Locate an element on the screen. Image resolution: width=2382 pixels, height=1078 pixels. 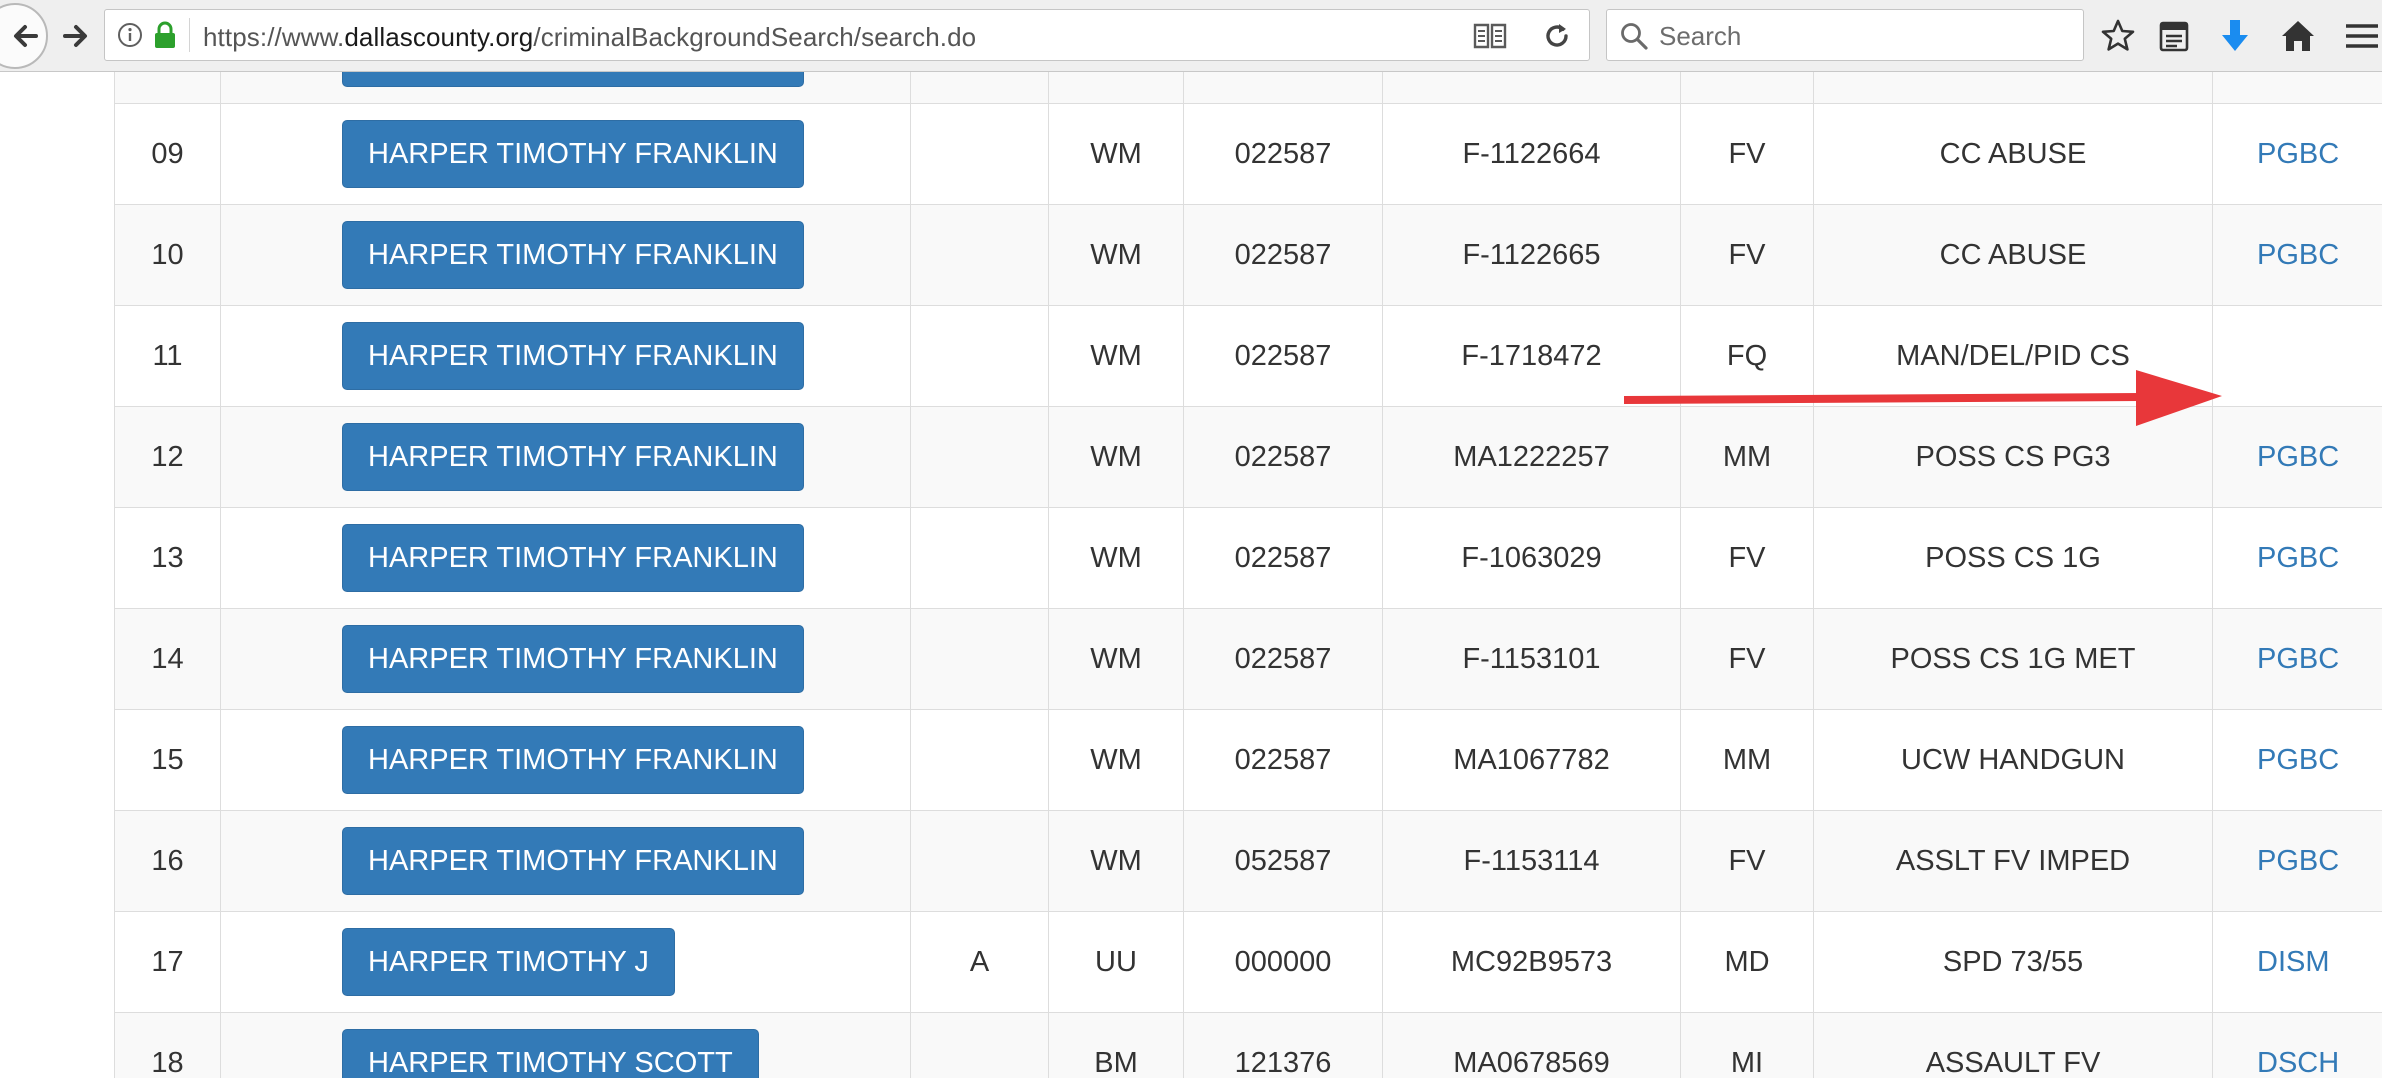
url-path: /criminalBackgroundSearch/search.do is located at coordinates (755, 37).